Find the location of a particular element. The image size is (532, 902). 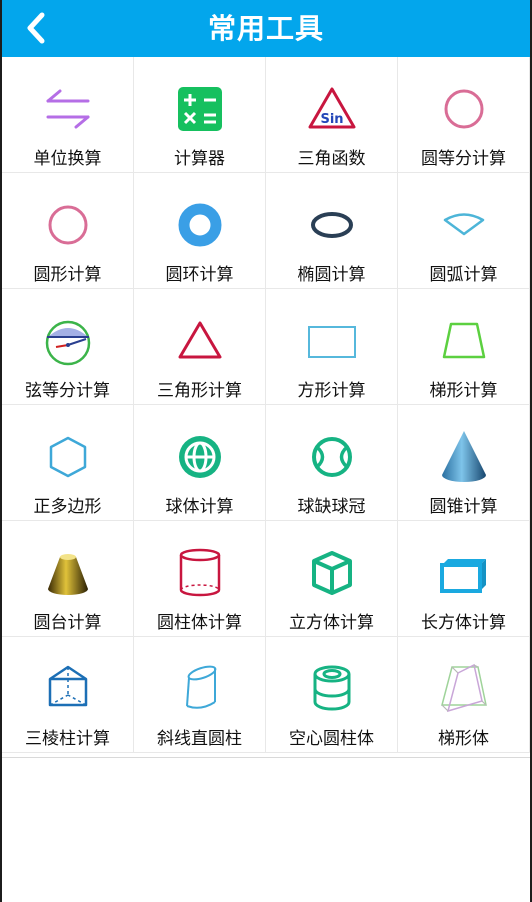

tool-cylinder-calc: 圆柱体计算 is located at coordinates (200, 579).